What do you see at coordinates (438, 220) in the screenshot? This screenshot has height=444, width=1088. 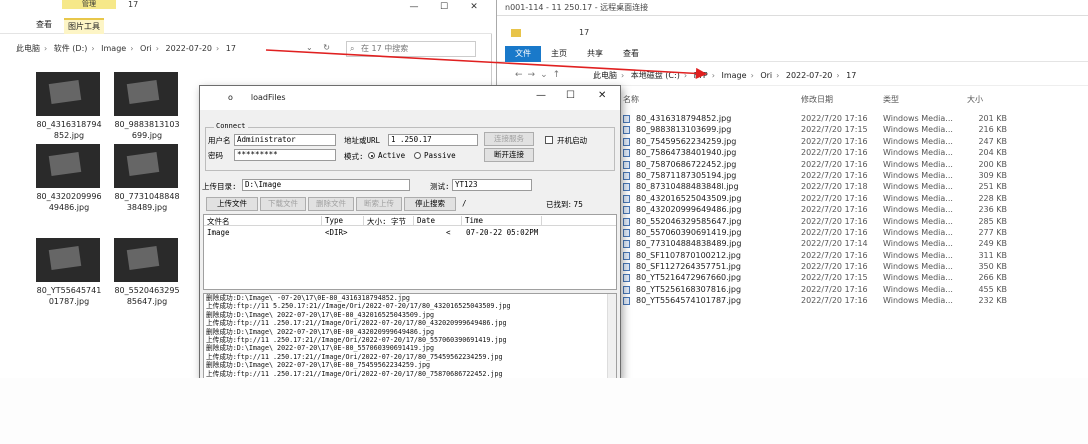 I see `column-header-date: Date` at bounding box center [438, 220].